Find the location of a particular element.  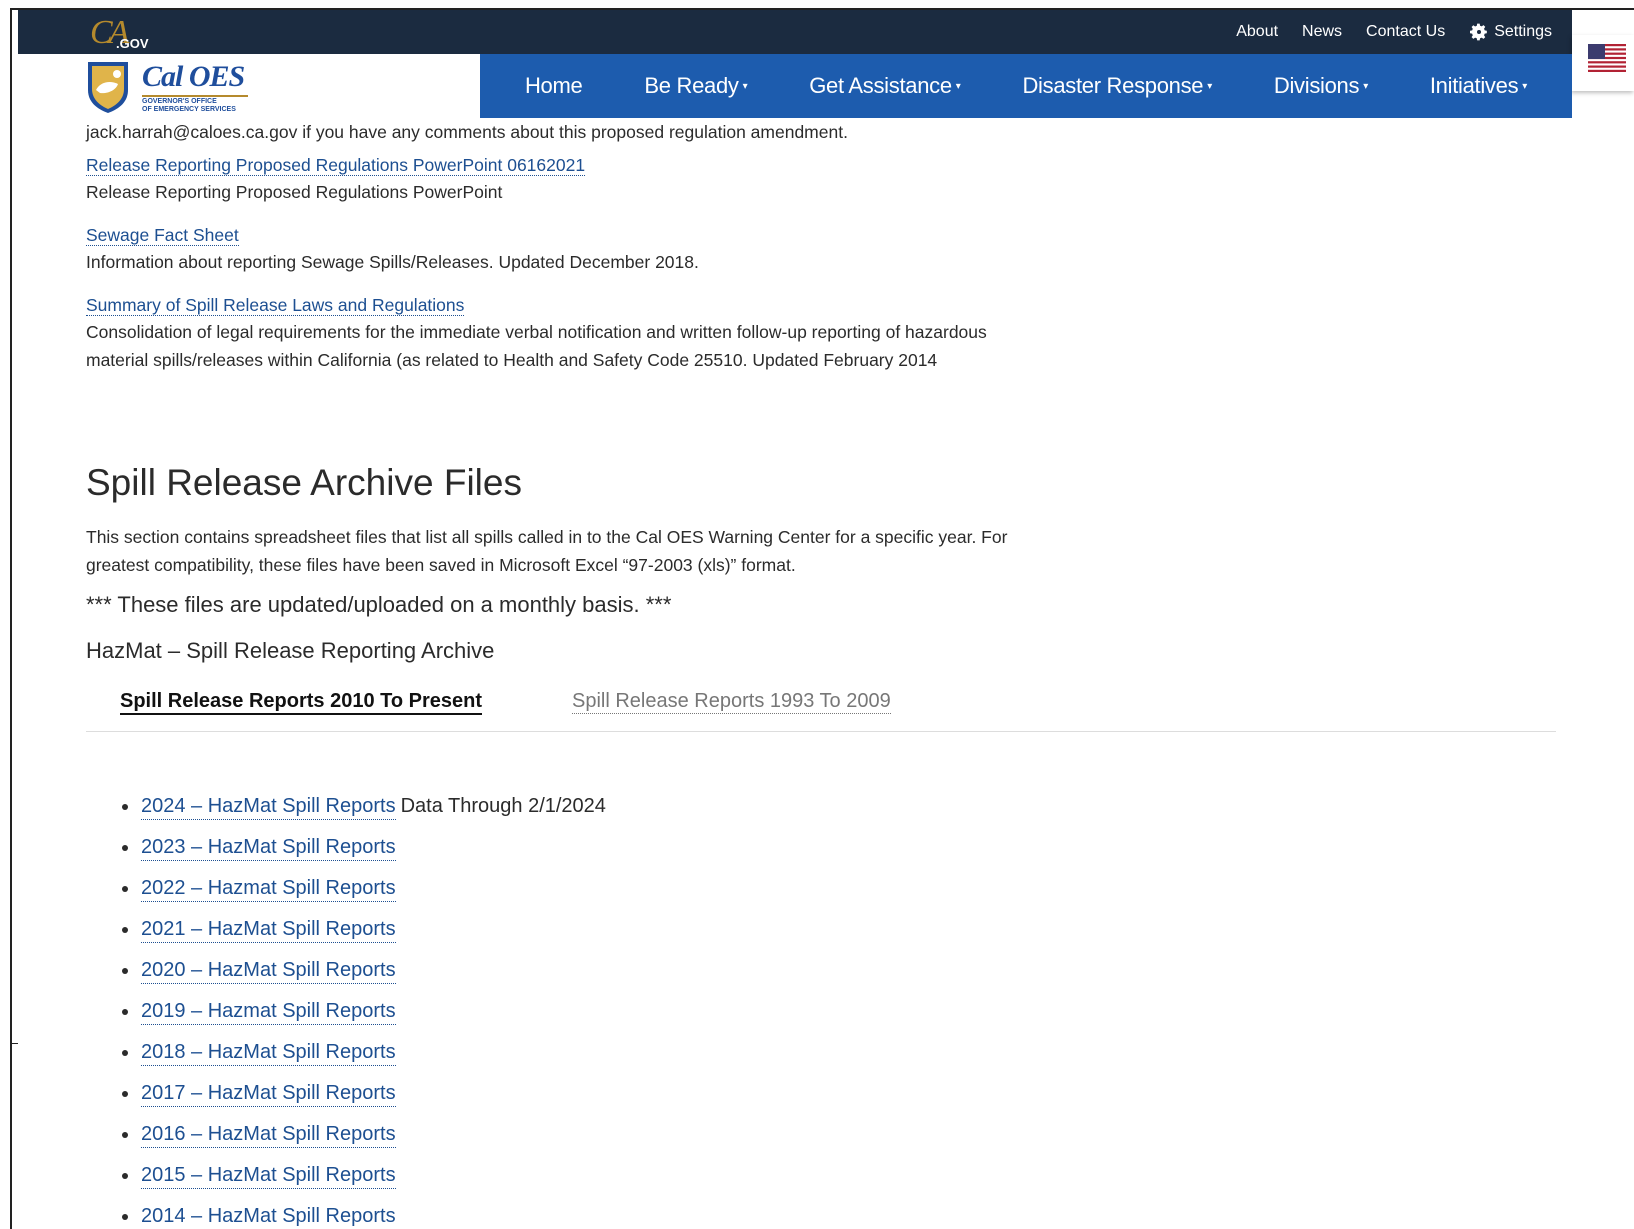

nav-be-ready: Be Ready ▾ is located at coordinates (695, 86).